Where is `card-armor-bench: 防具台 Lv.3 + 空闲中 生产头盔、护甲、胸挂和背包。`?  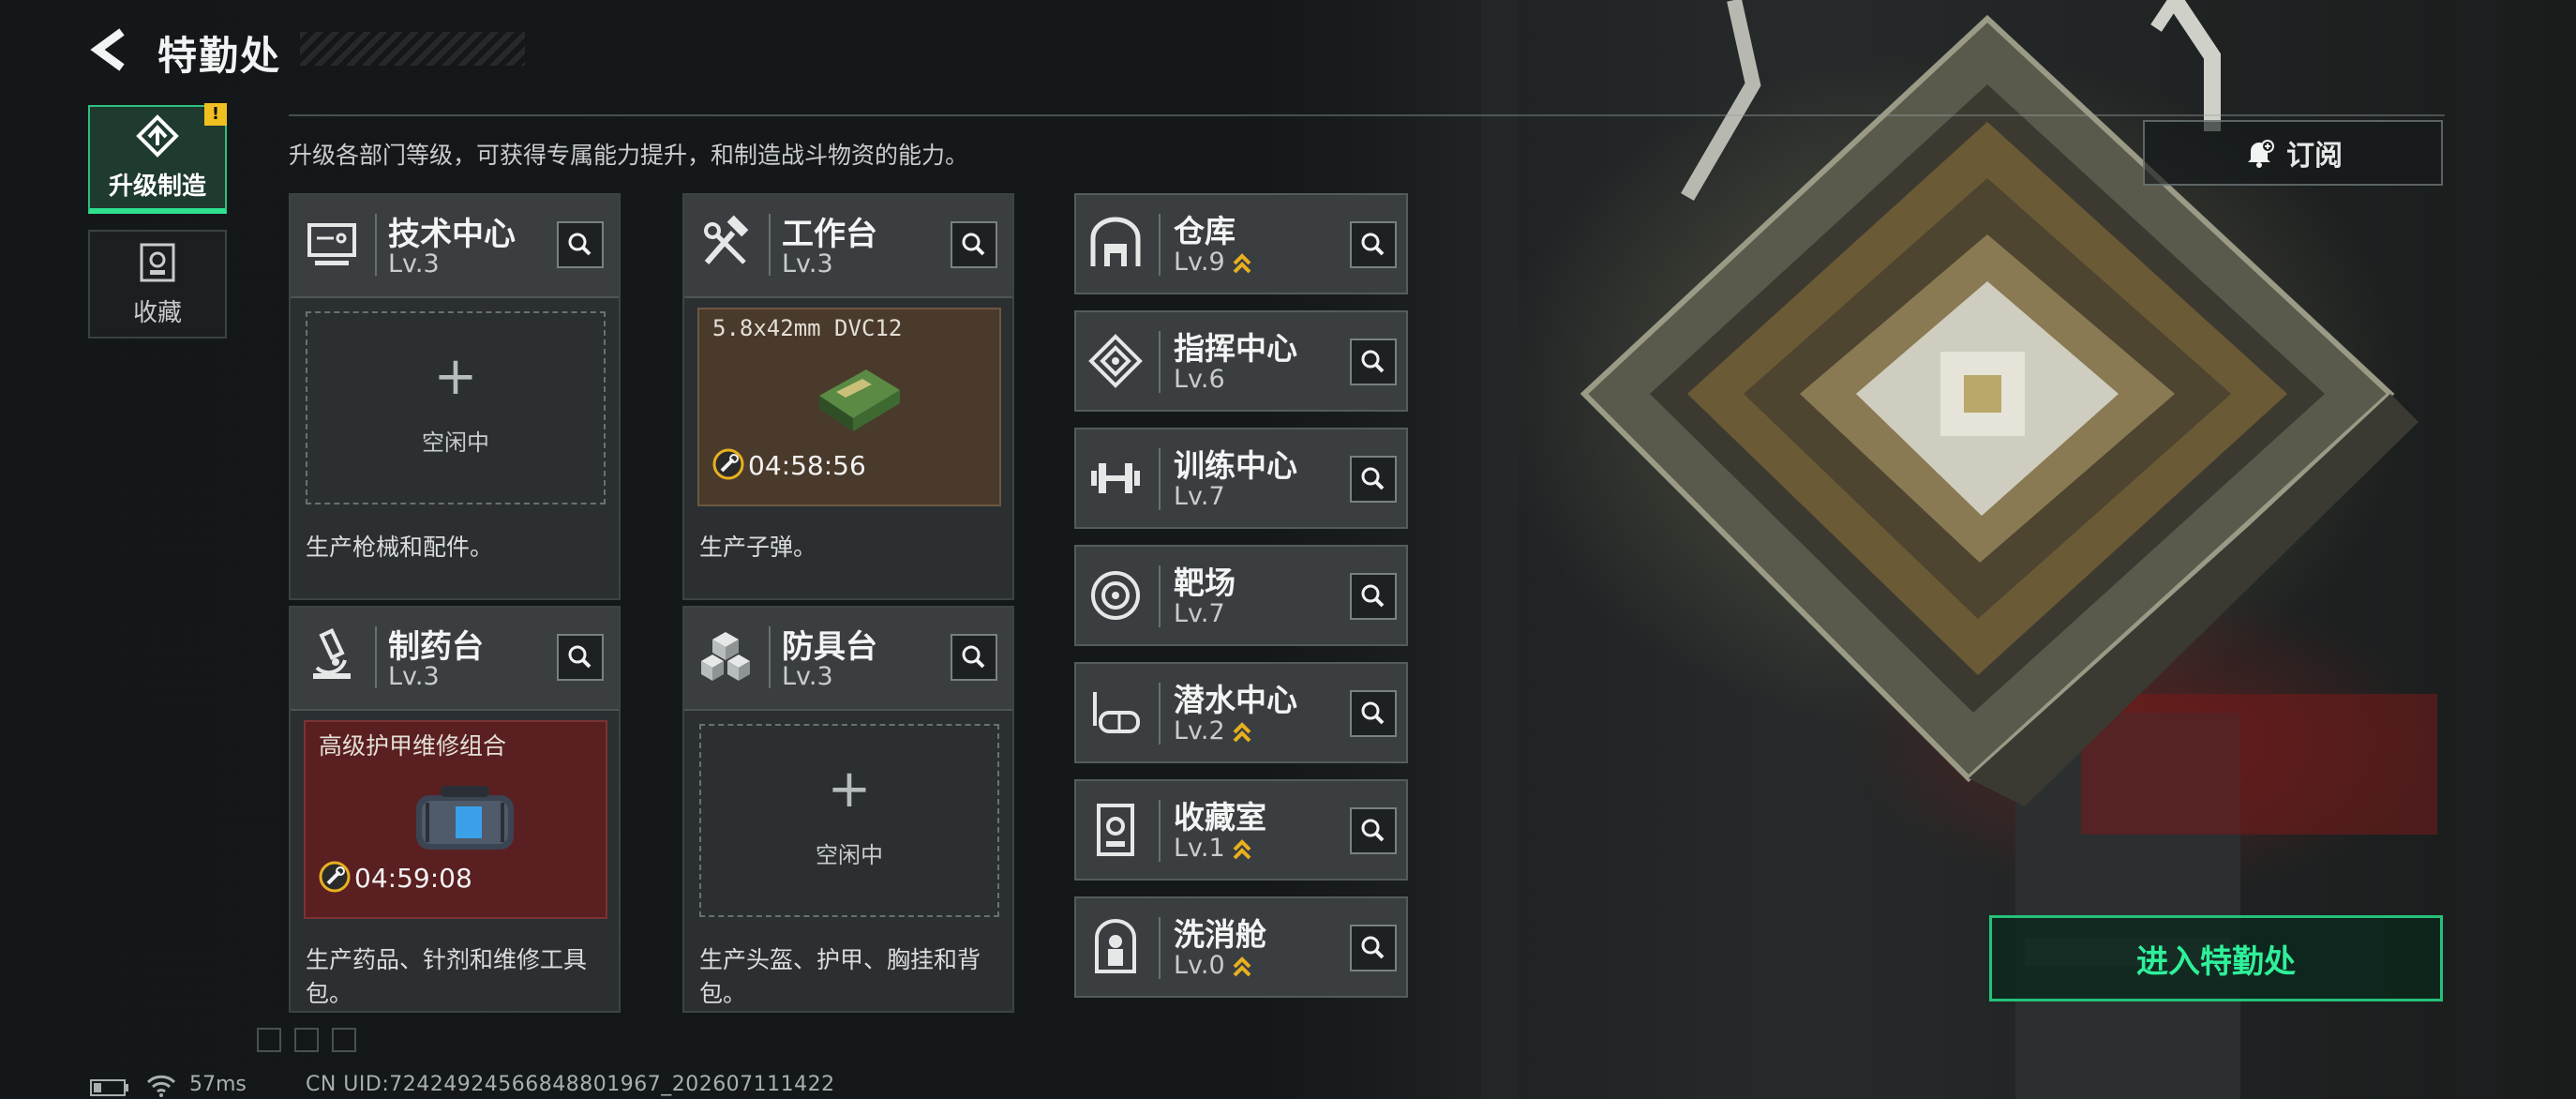 card-armor-bench: 防具台 Lv.3 + 空闲中 生产头盔、护甲、胸挂和背包。 is located at coordinates (848, 809).